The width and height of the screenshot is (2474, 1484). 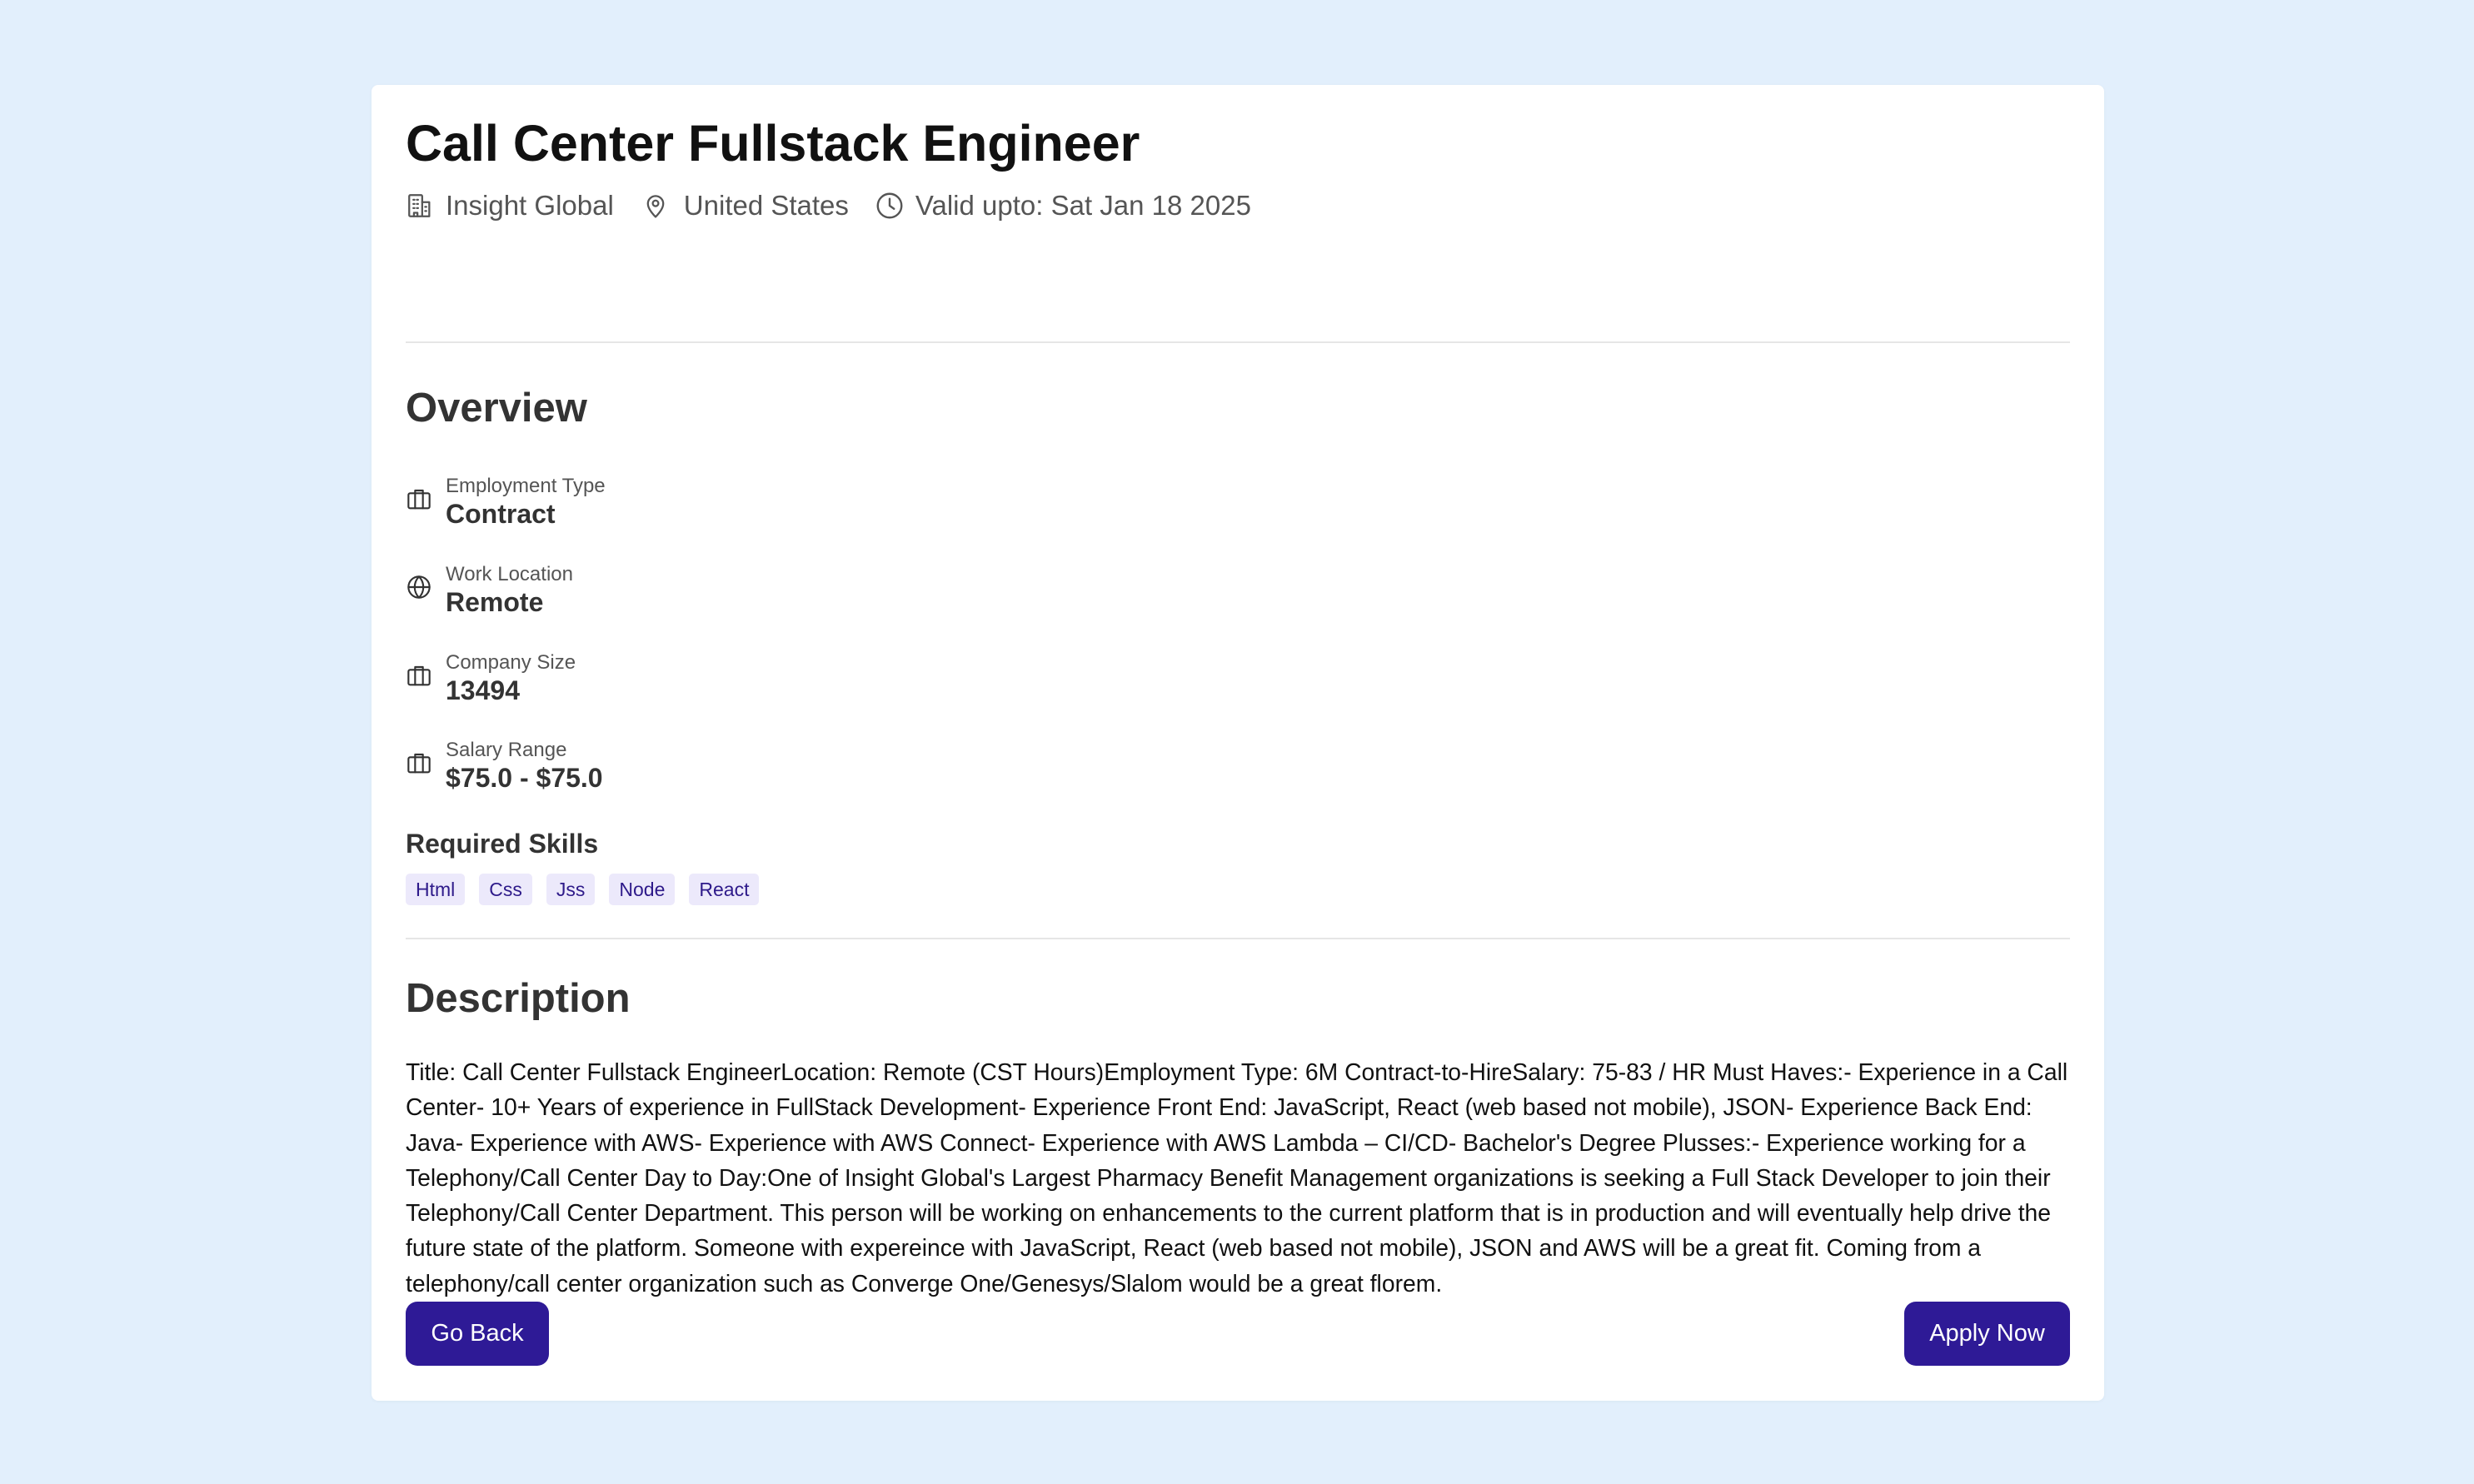 I want to click on skills-list: Html Css Jss Node React, so click(x=583, y=889).